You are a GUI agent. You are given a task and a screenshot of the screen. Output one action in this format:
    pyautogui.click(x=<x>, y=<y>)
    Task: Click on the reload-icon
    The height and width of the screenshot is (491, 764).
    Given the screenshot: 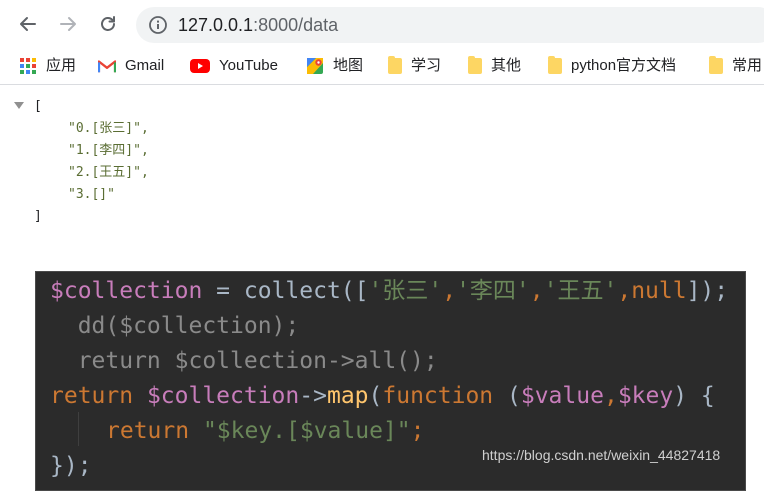 What is the action you would take?
    pyautogui.click(x=108, y=23)
    